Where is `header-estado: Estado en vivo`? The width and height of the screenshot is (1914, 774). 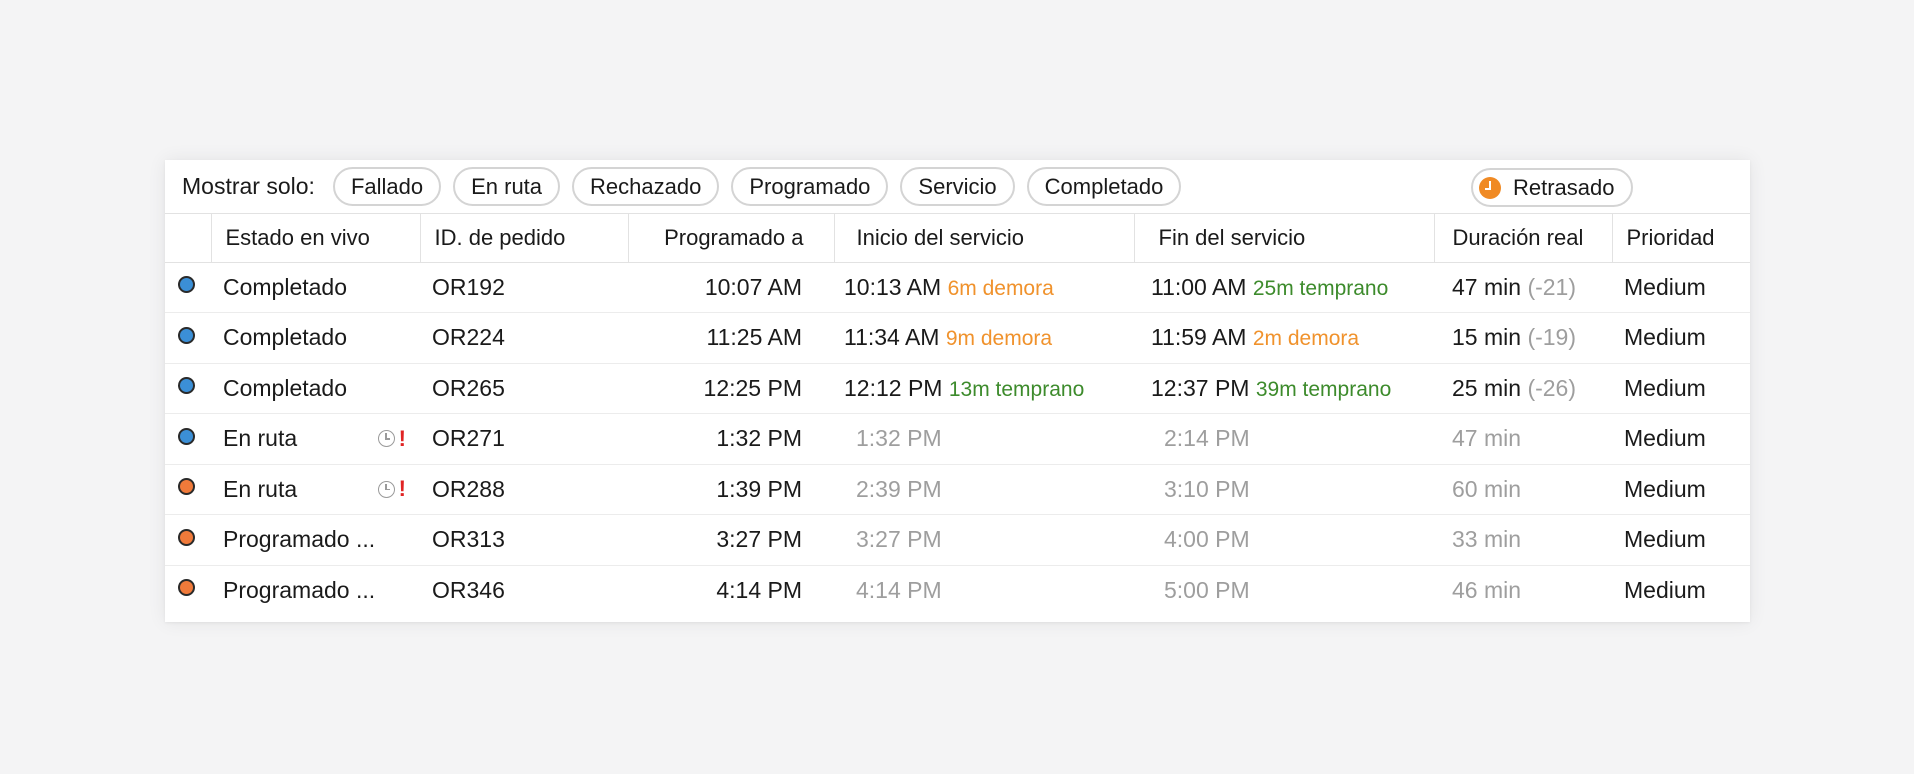 header-estado: Estado en vivo is located at coordinates (316, 238).